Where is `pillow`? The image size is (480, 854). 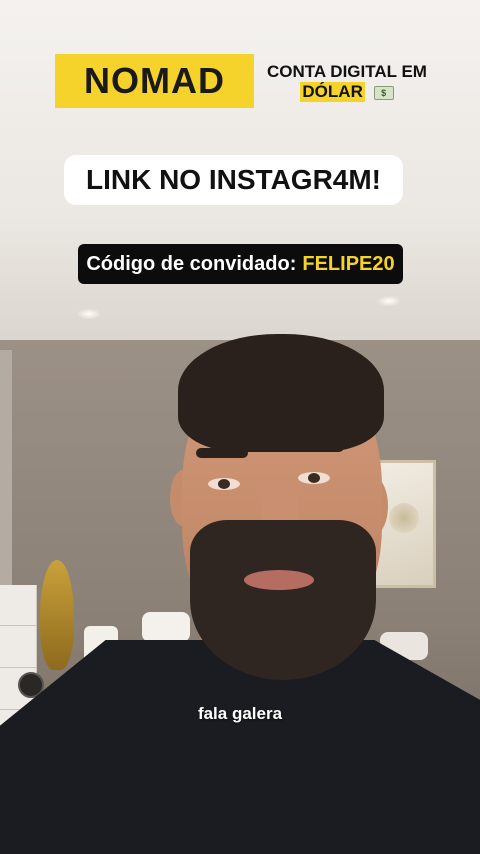
pillow is located at coordinates (166, 627).